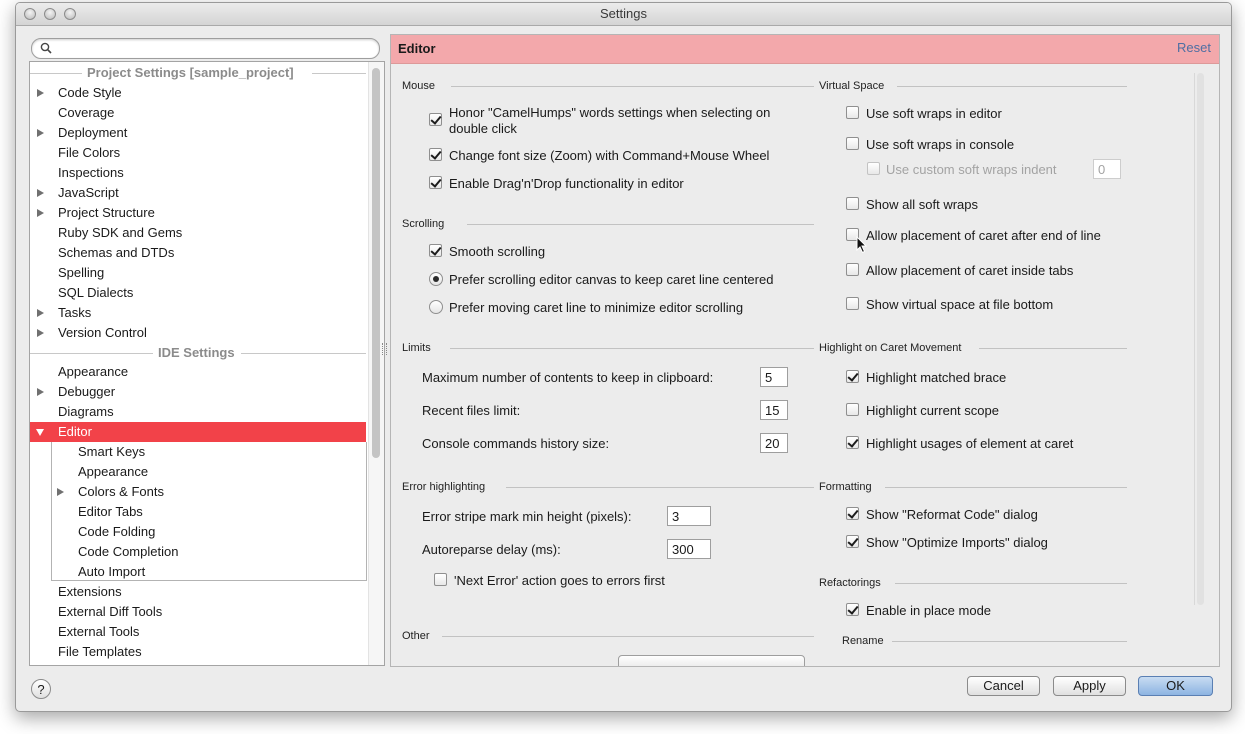 The height and width of the screenshot is (734, 1245). What do you see at coordinates (852, 269) in the screenshot?
I see `caret-inside-tabs-checkbox` at bounding box center [852, 269].